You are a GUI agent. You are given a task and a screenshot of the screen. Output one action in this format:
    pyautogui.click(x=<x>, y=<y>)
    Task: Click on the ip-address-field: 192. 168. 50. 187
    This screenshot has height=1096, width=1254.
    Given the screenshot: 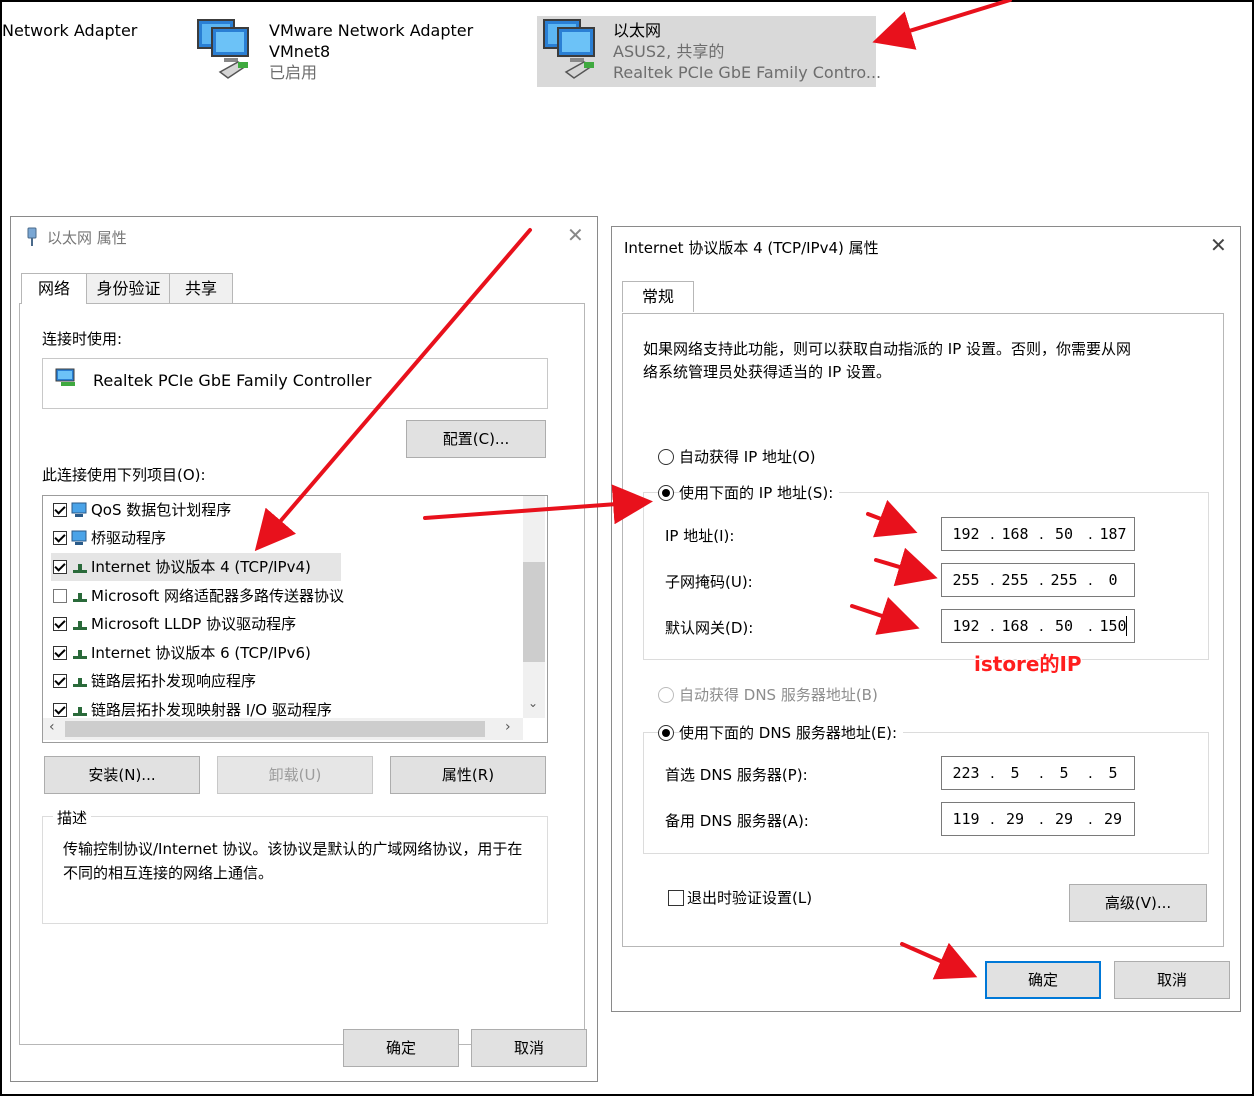 What is the action you would take?
    pyautogui.click(x=1038, y=534)
    